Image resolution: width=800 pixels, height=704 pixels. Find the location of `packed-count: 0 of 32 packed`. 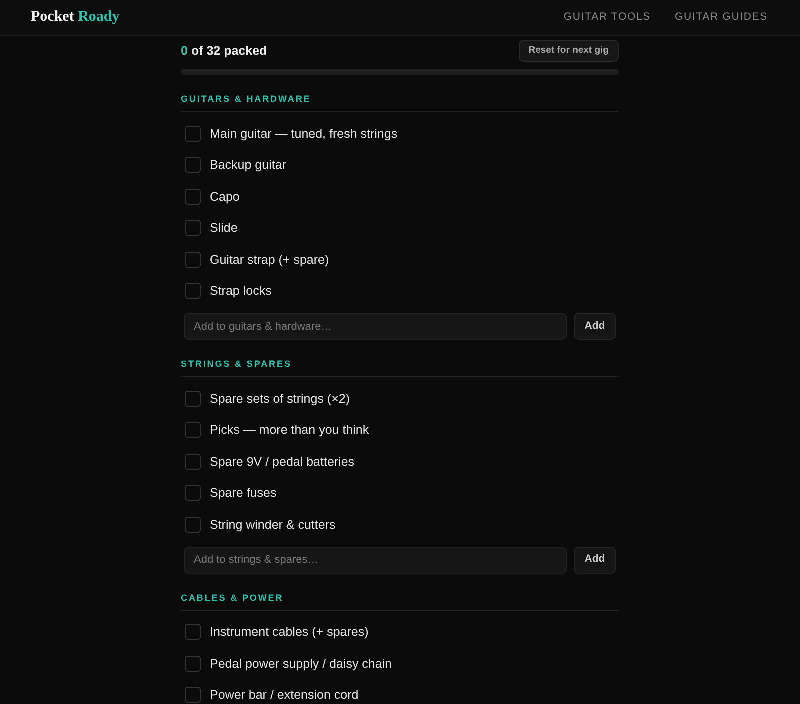

packed-count: 0 of 32 packed is located at coordinates (224, 51).